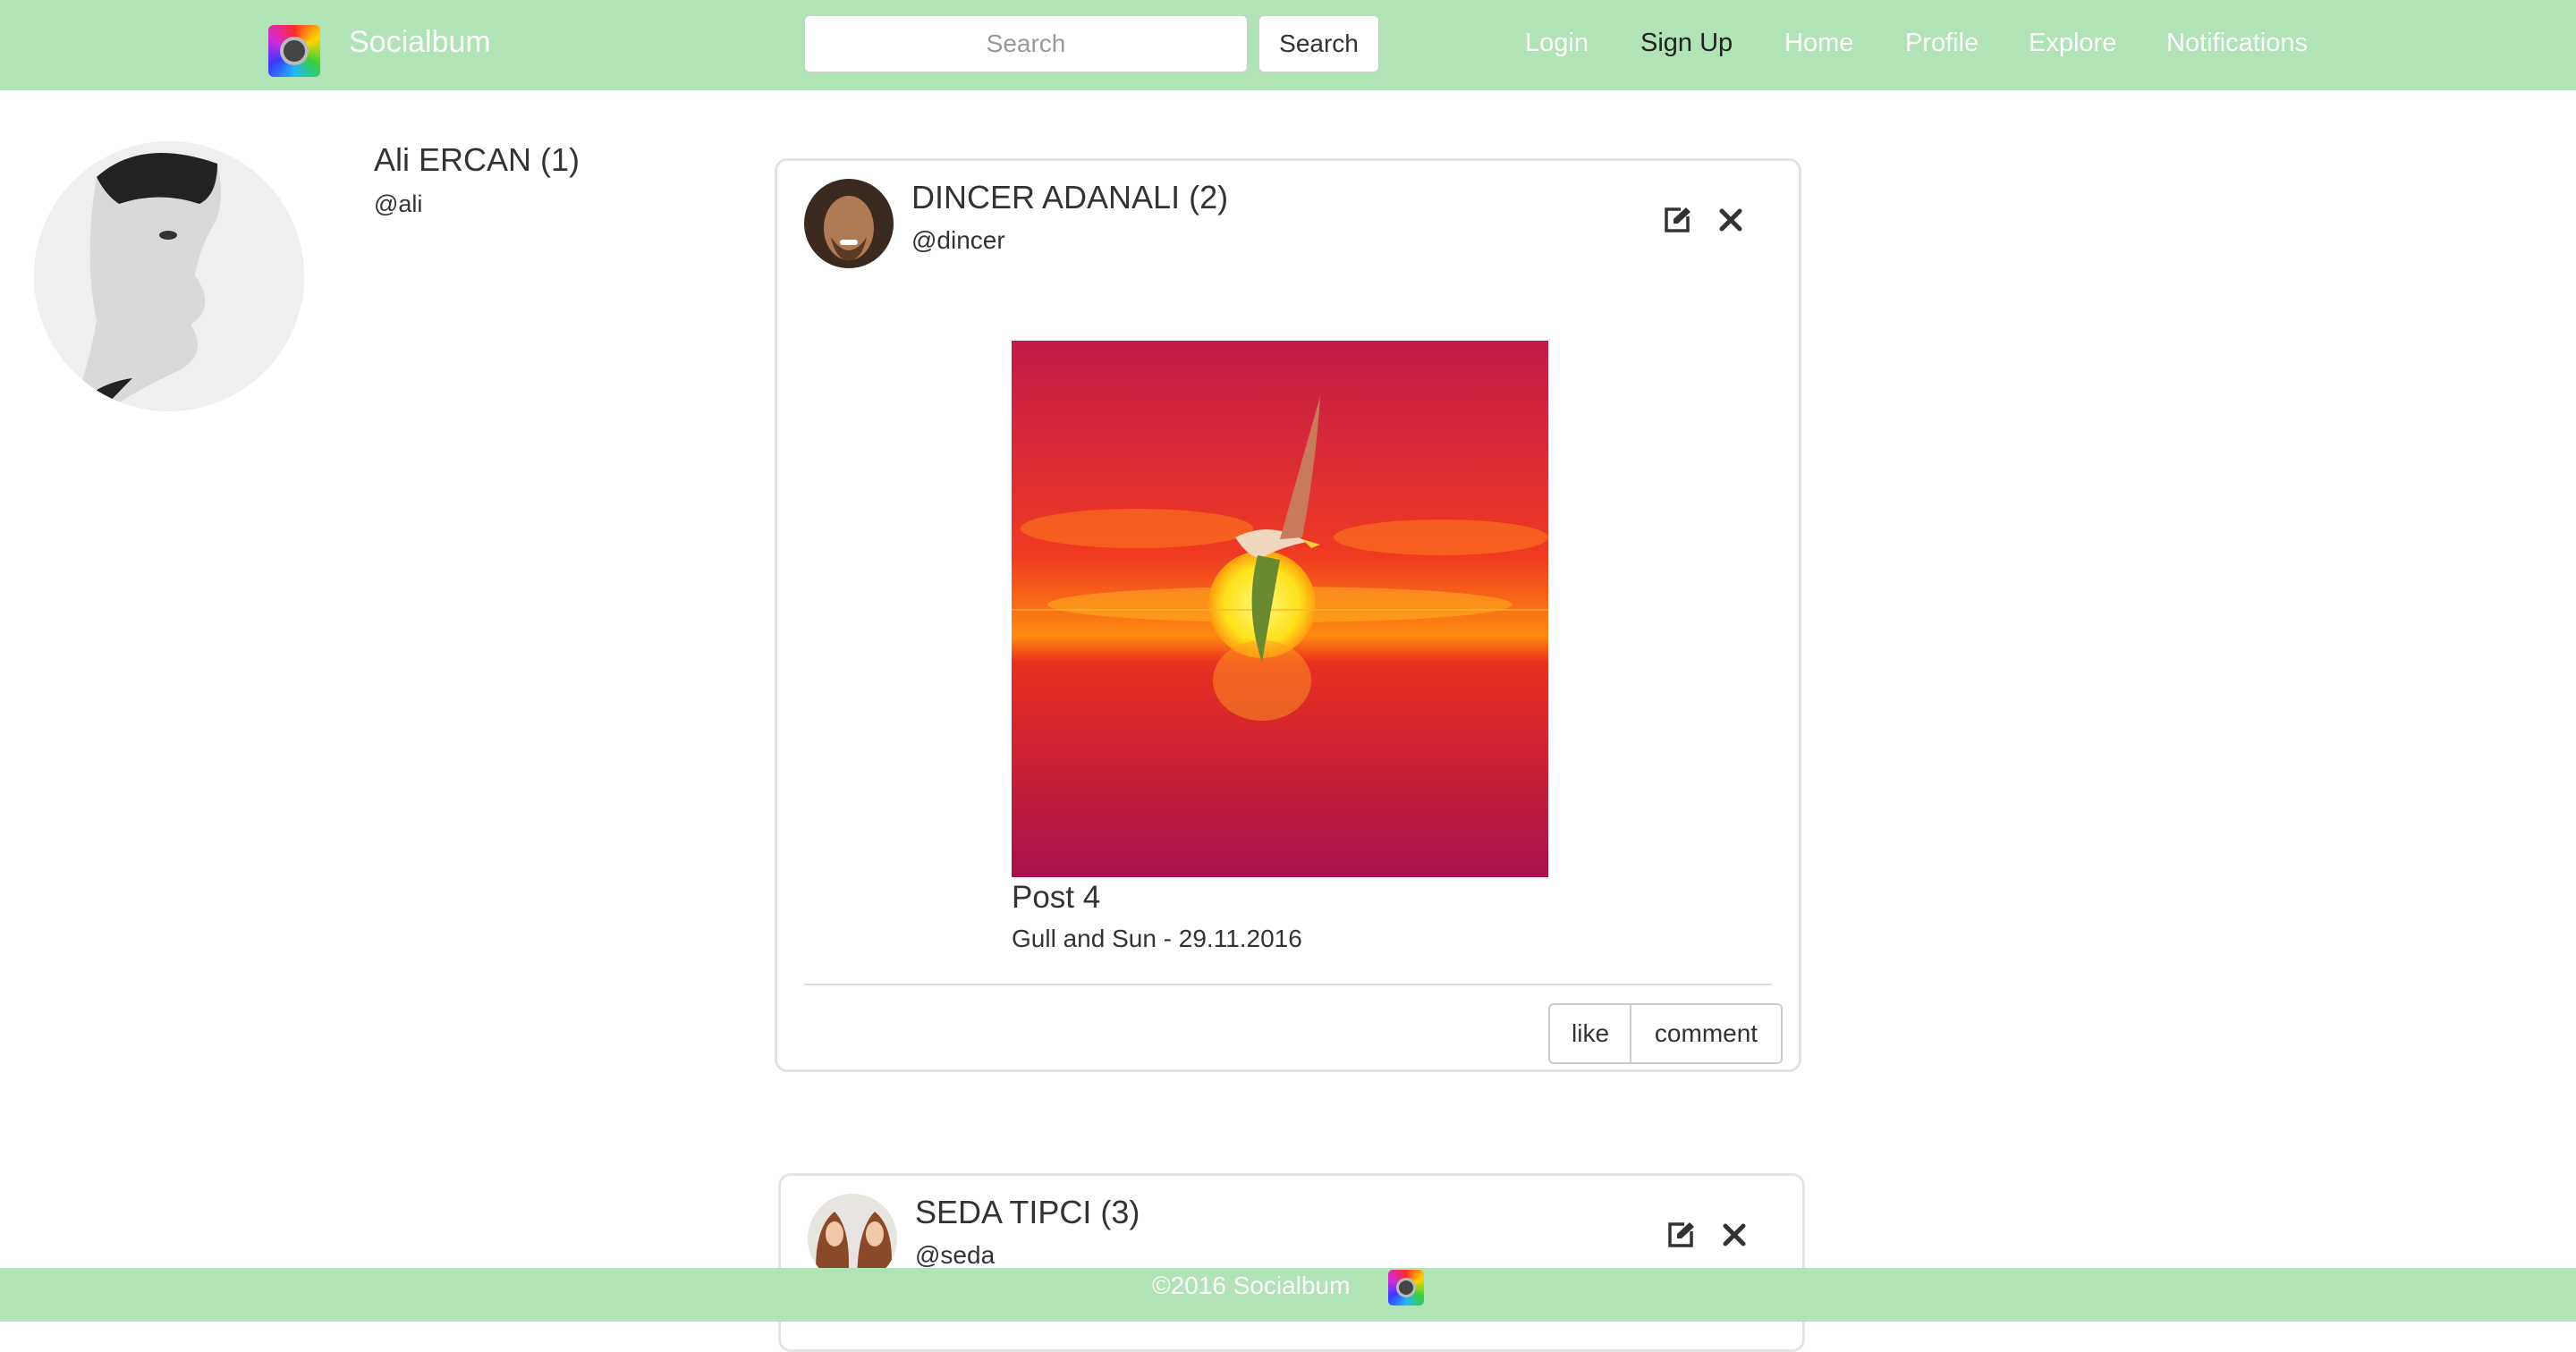 This screenshot has width=2576, height=1352. What do you see at coordinates (849, 223) in the screenshot?
I see `author-avatar` at bounding box center [849, 223].